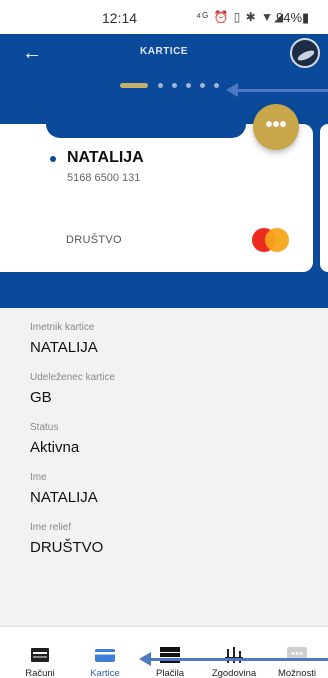 The height and width of the screenshot is (678, 328). I want to click on detail-name: Ime NATALIJA, so click(64, 489).